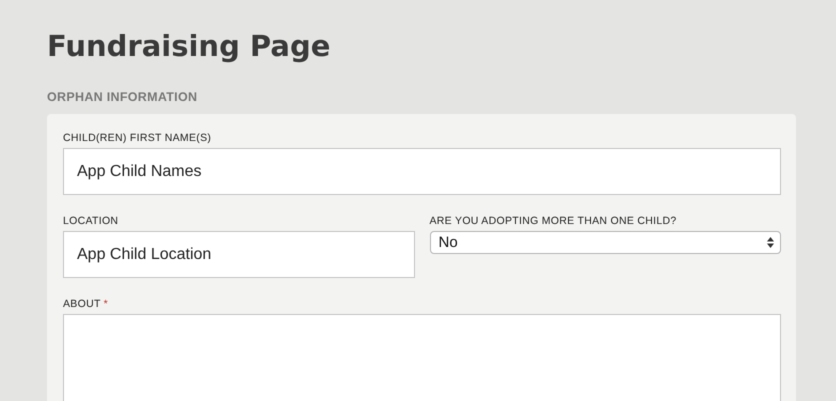 Image resolution: width=836 pixels, height=401 pixels. Describe the element at coordinates (238, 254) in the screenshot. I see `text-field: App Child Location` at that location.